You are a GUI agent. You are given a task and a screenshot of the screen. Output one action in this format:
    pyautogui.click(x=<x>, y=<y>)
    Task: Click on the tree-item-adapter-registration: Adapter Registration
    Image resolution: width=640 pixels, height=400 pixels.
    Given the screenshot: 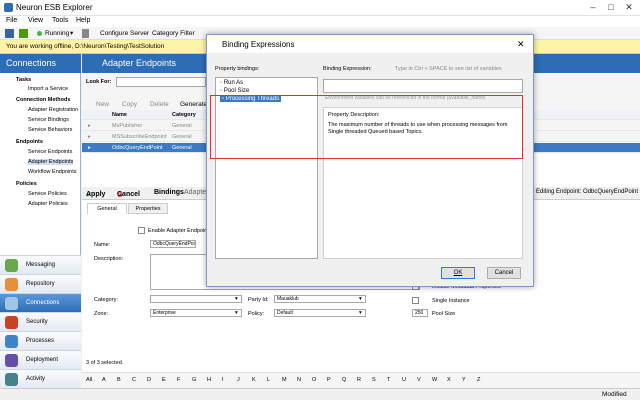 What is the action you would take?
    pyautogui.click(x=53, y=110)
    